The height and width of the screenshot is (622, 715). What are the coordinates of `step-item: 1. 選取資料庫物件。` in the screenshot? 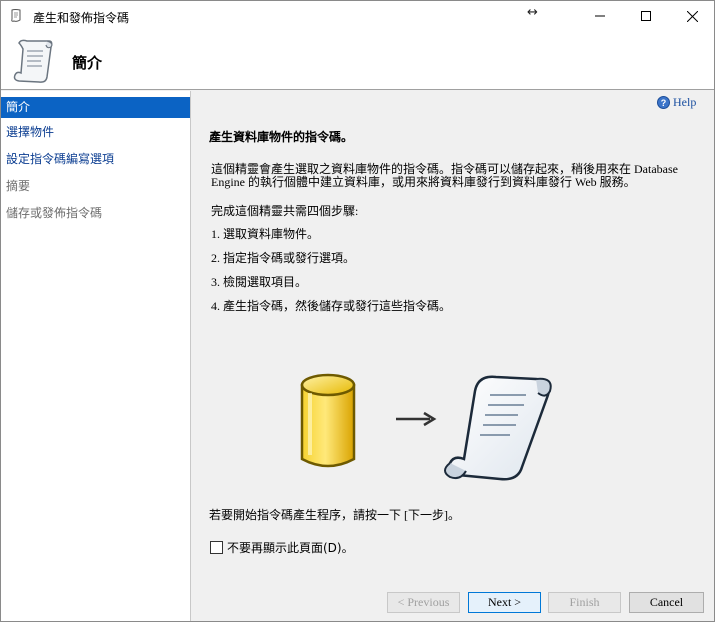 It's located at (265, 234).